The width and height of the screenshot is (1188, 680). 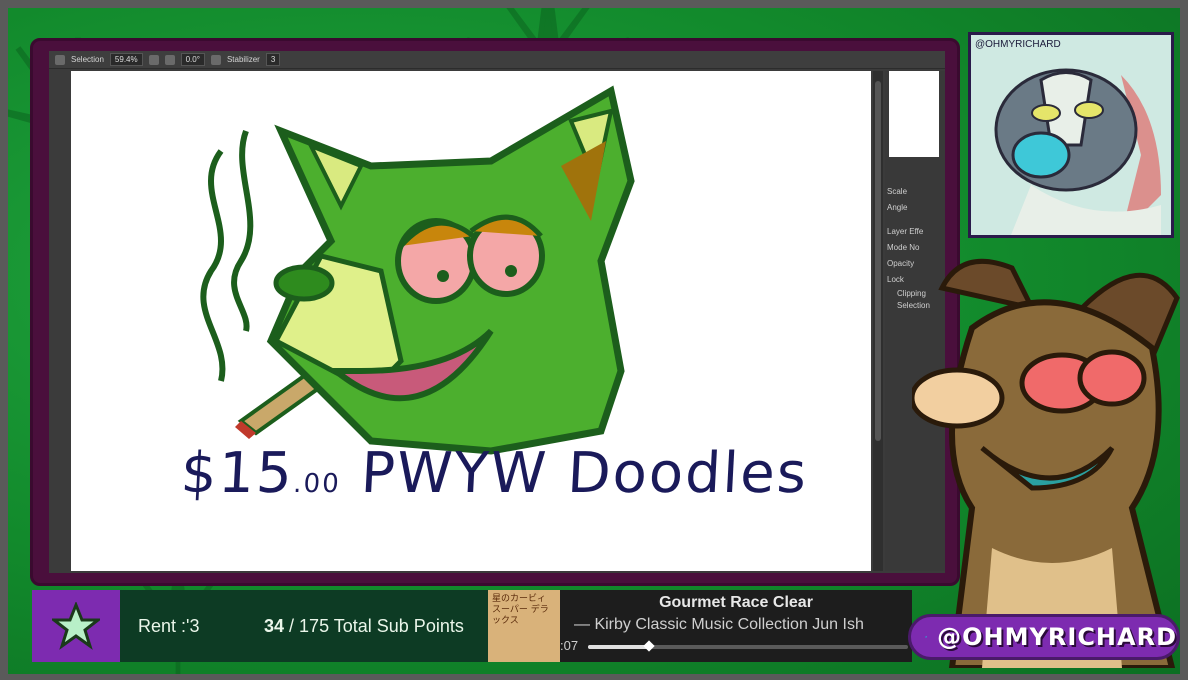 What do you see at coordinates (618, 647) in the screenshot?
I see `track-progress-fill` at bounding box center [618, 647].